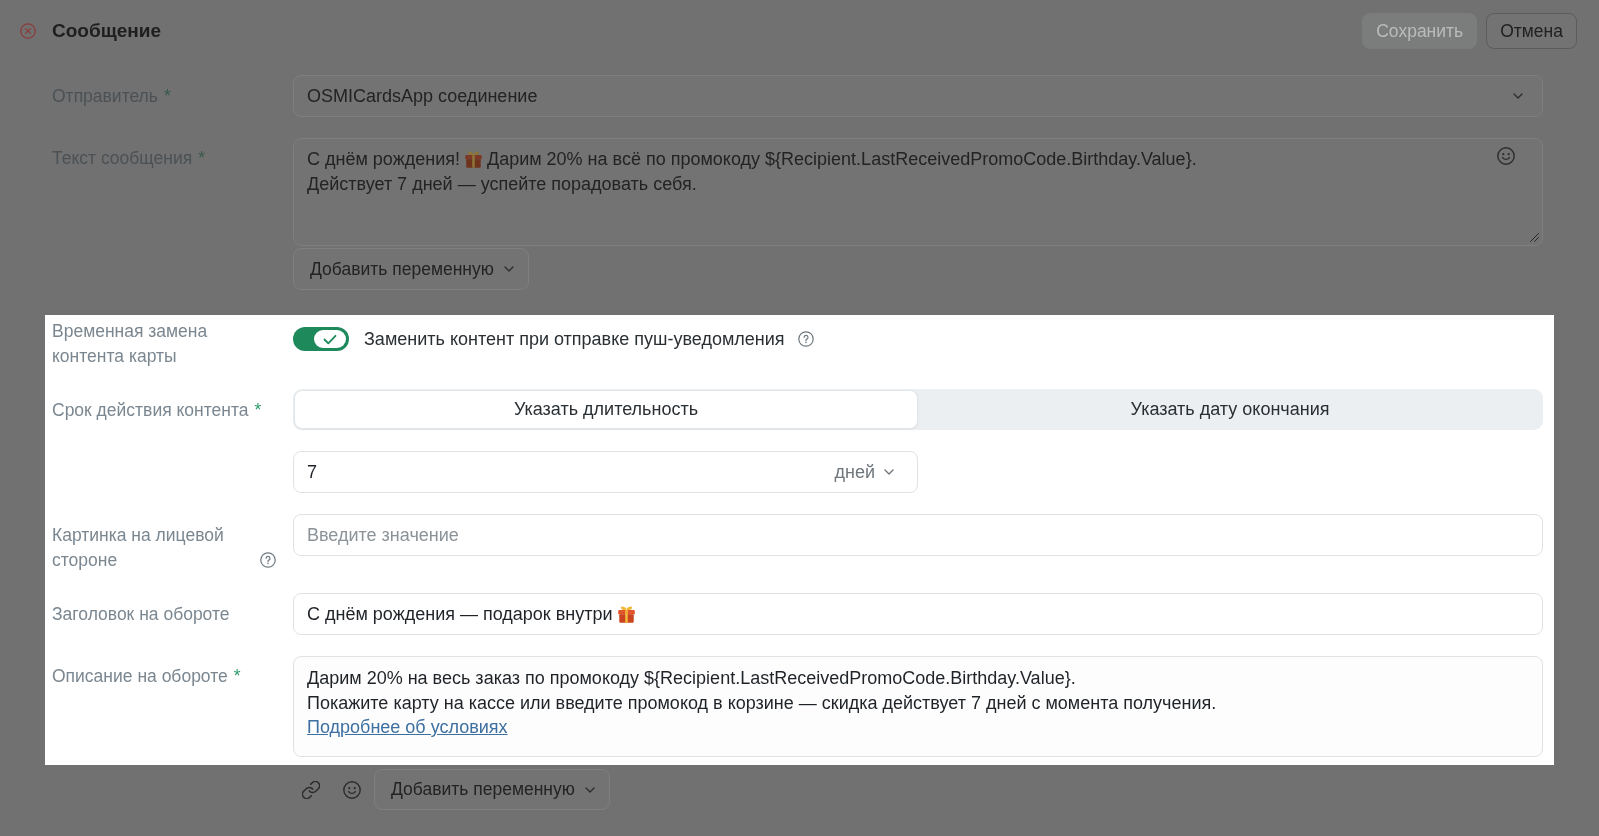 The height and width of the screenshot is (836, 1599). I want to click on check-icon, so click(330, 339).